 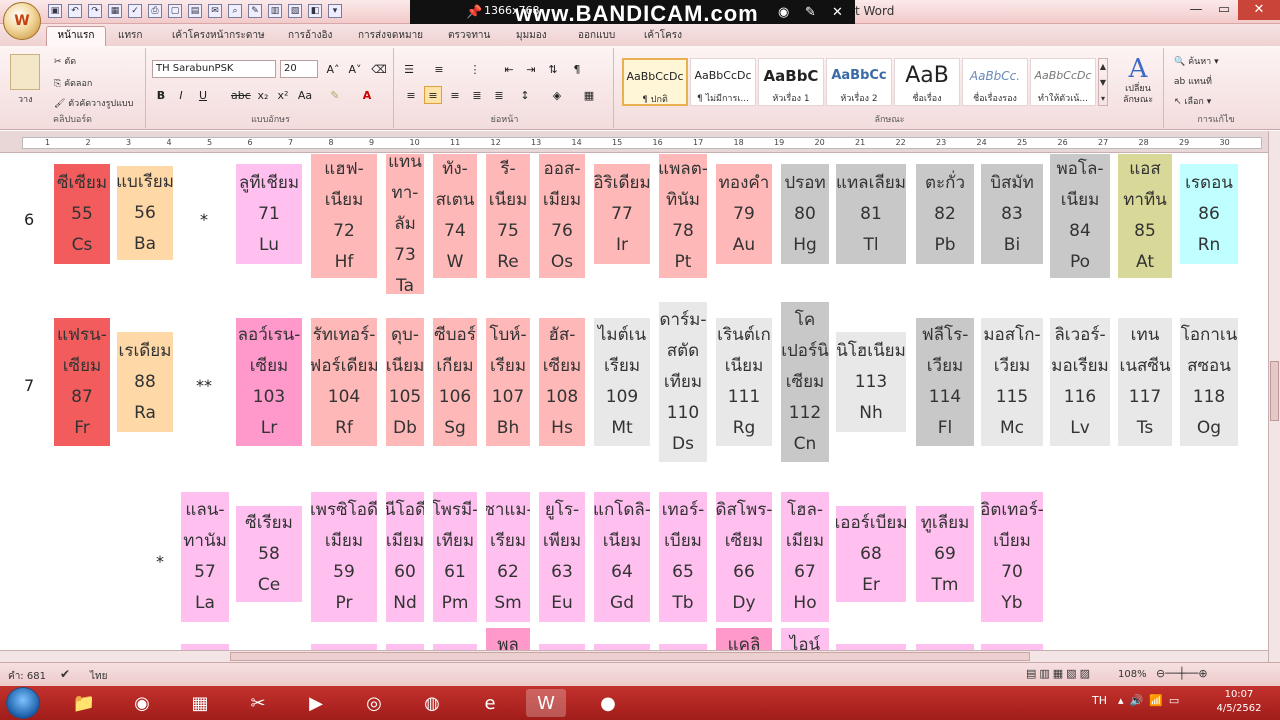 What do you see at coordinates (562, 557) in the screenshot?
I see `element-cell: ยูโร- เพียม 63 Eu` at bounding box center [562, 557].